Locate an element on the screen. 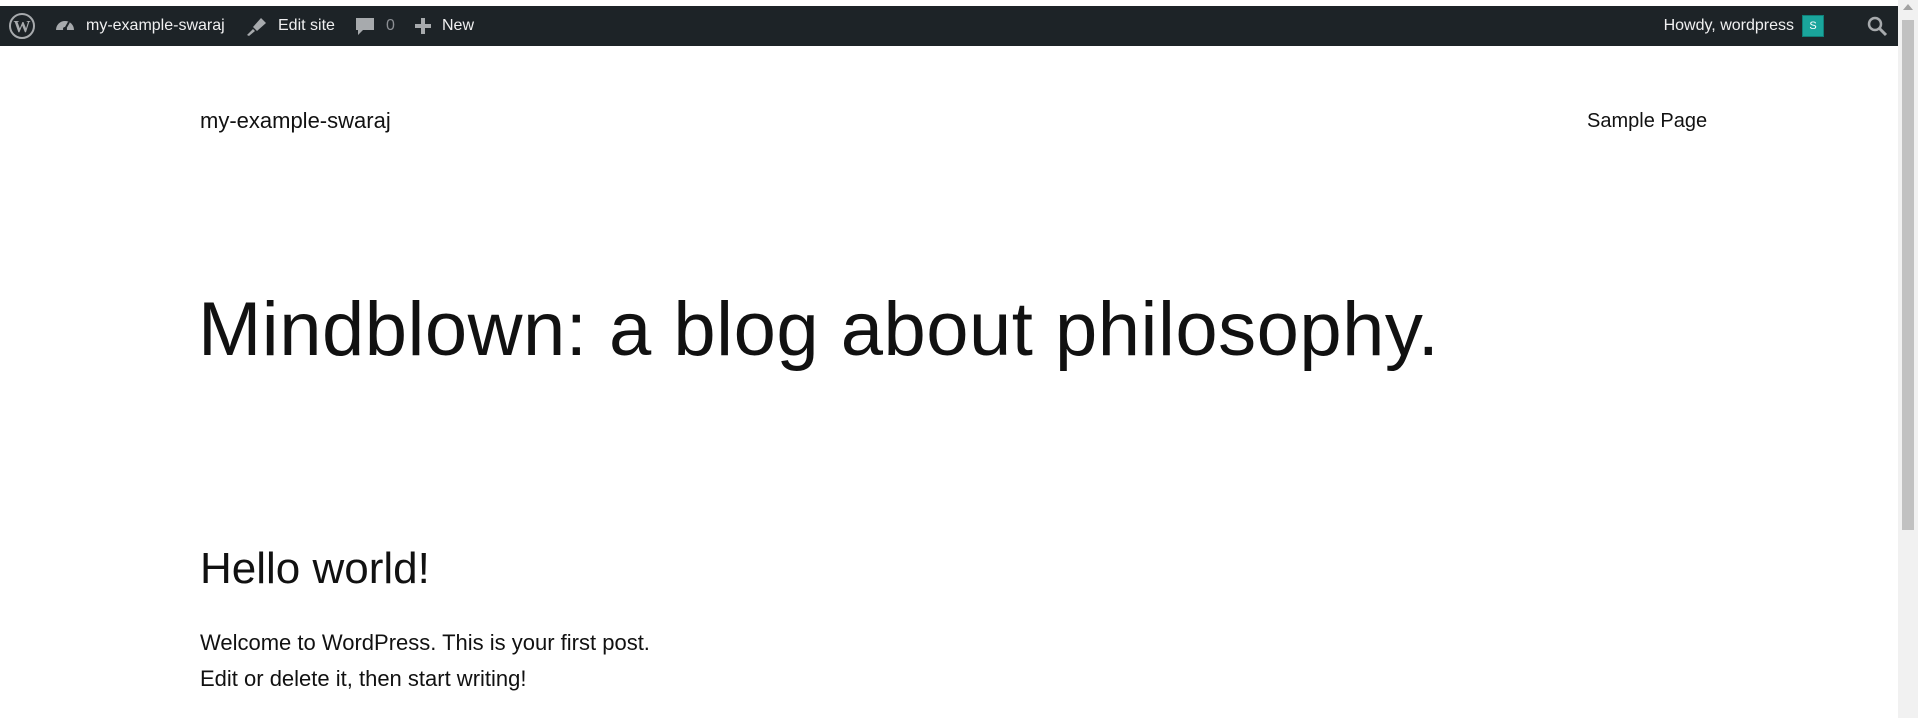 This screenshot has height=718, width=1918. comment-bubble-icon is located at coordinates (365, 26).